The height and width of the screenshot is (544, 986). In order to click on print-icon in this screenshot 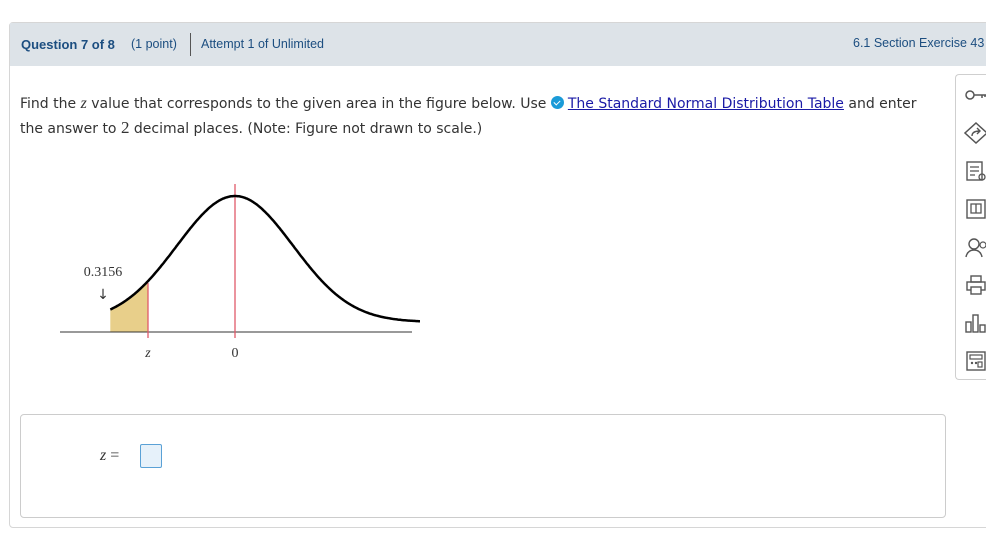, I will do `click(976, 285)`.